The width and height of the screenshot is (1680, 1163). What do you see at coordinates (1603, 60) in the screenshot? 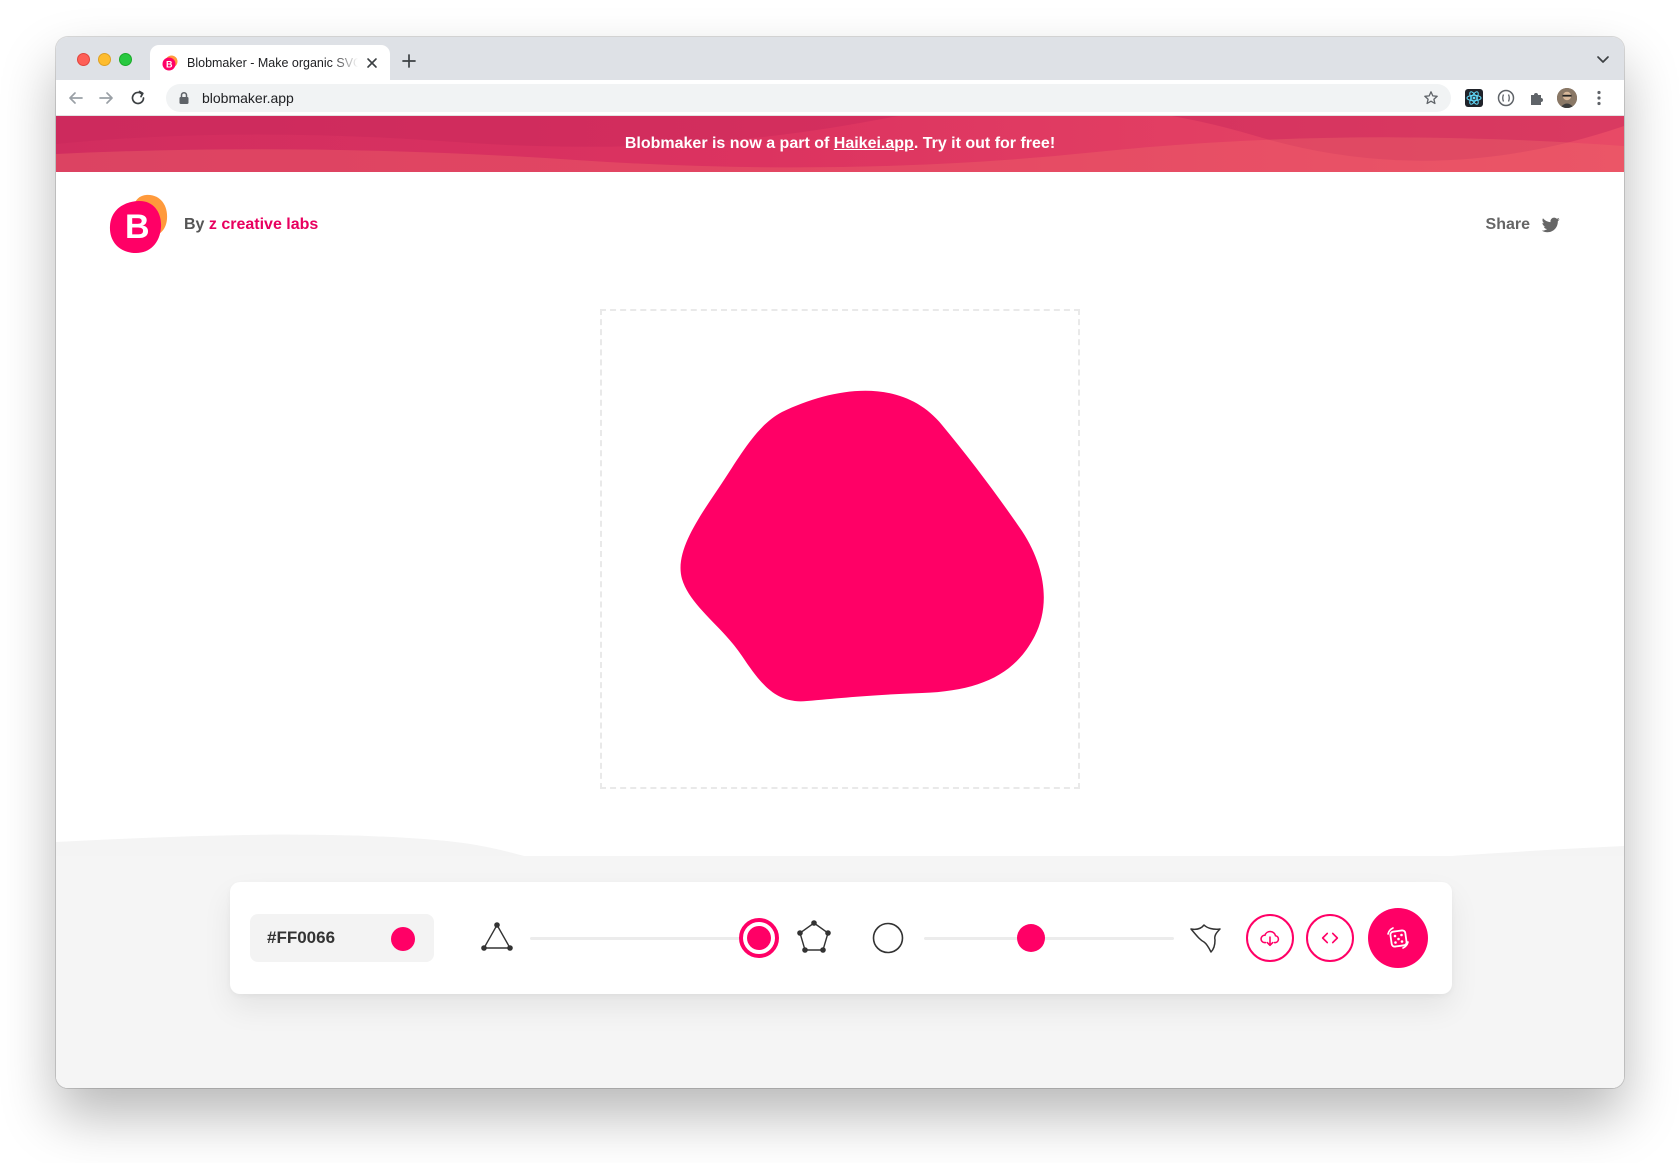
I see `tab-search-chevron-icon` at bounding box center [1603, 60].